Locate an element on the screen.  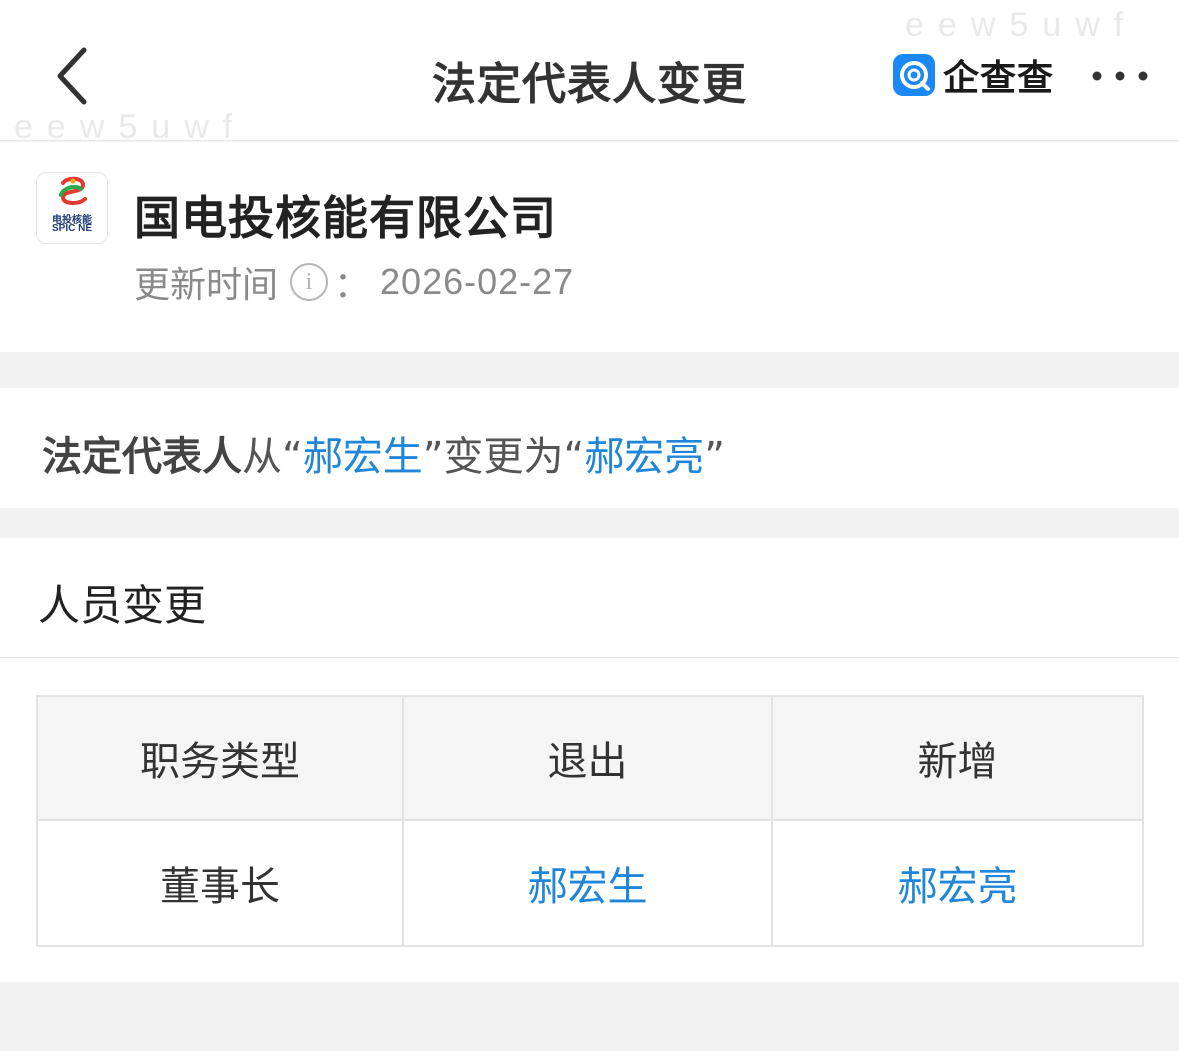
column-header-position: 职务类型 is located at coordinates (220, 758).